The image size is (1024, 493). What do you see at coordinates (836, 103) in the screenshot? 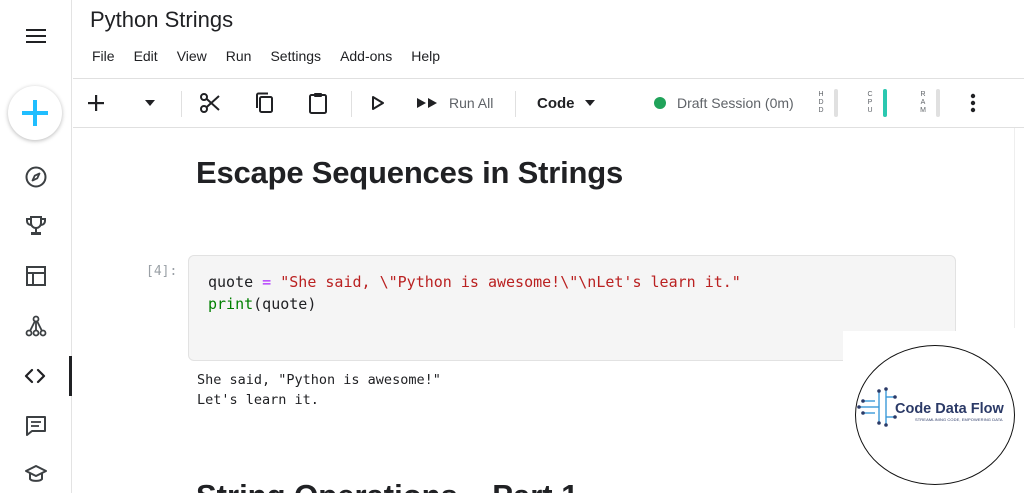
I see `hdd-meter-bar` at bounding box center [836, 103].